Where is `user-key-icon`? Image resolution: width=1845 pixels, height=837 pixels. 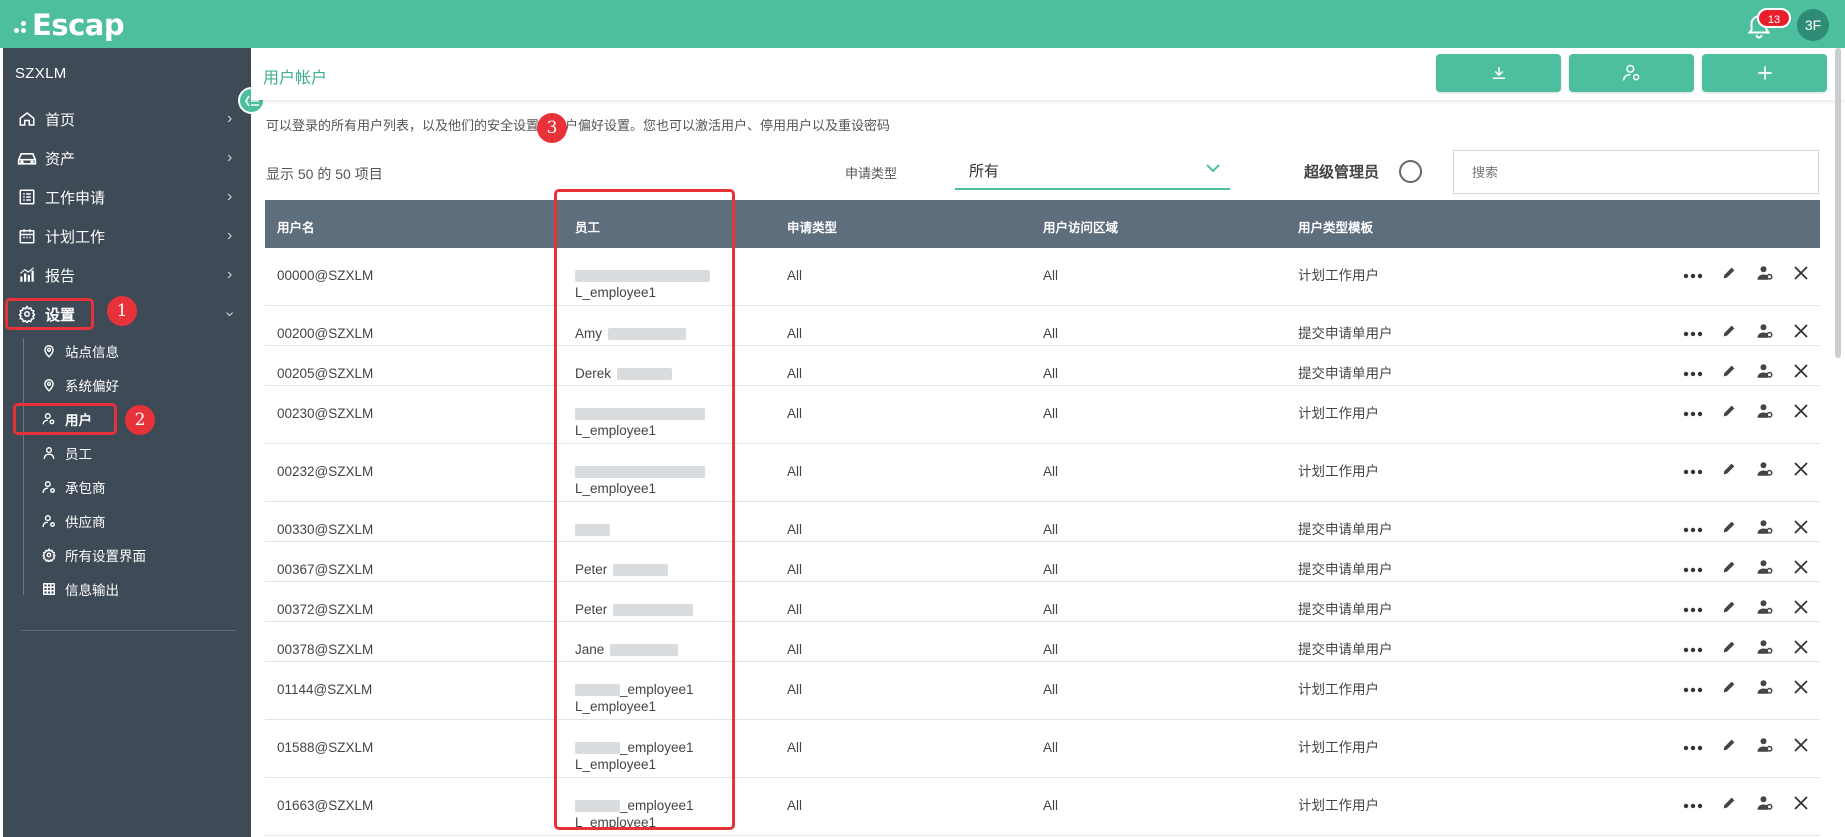 user-key-icon is located at coordinates (1765, 333).